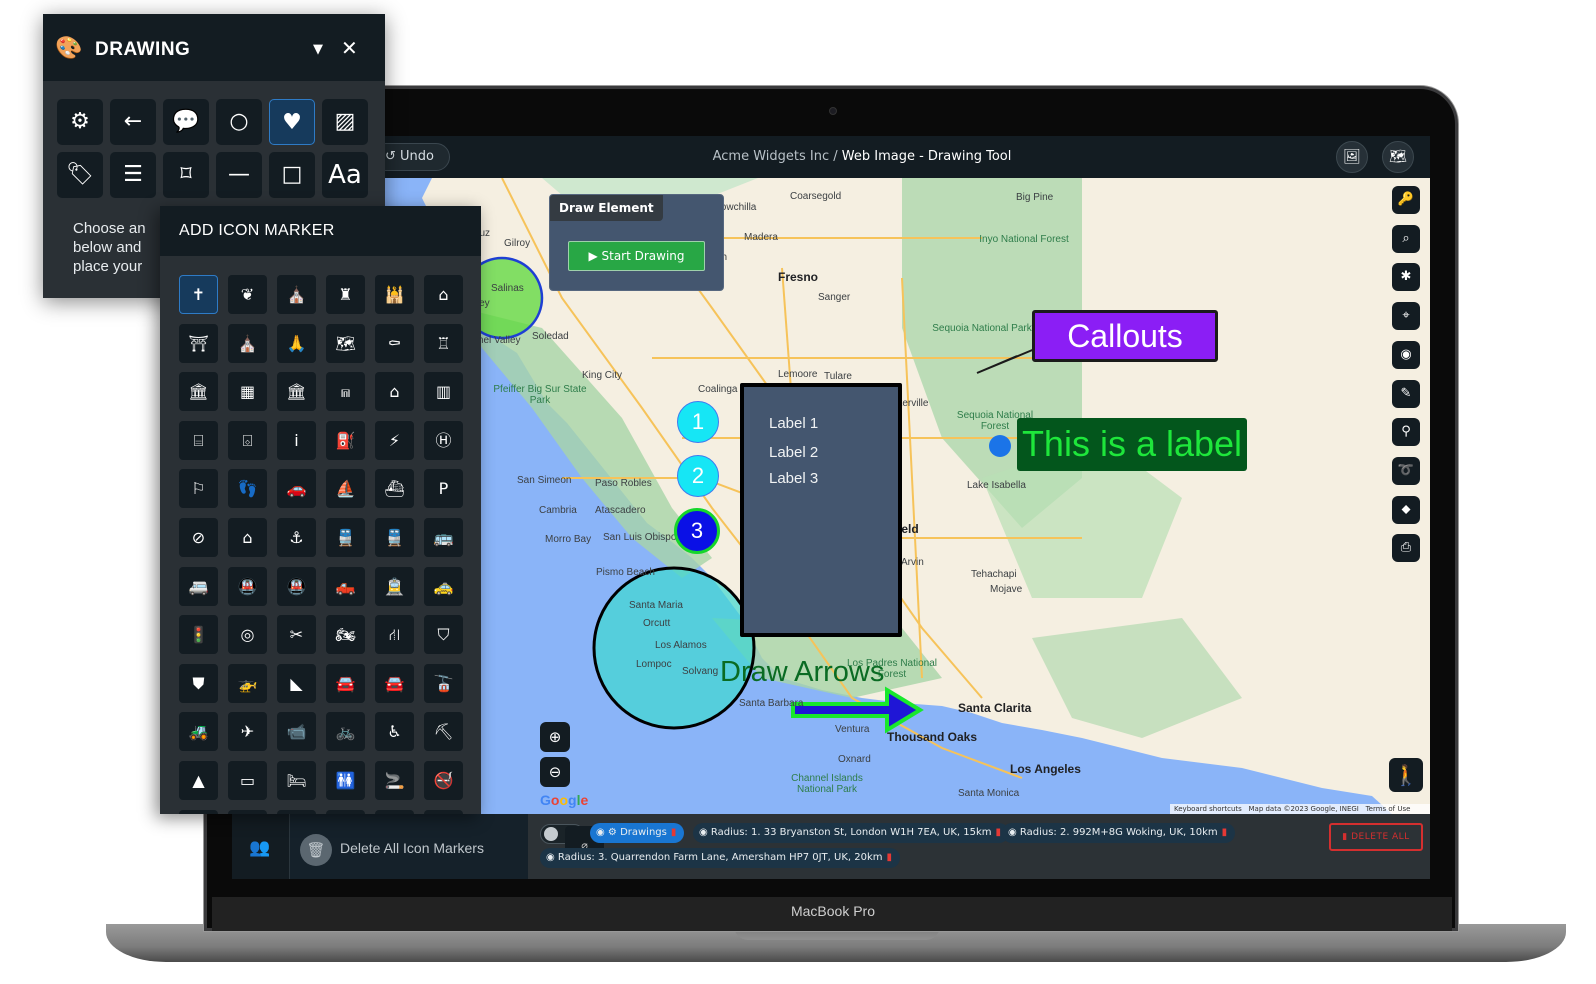  Describe the element at coordinates (697, 531) in the screenshot. I see `numbered-marker-3: 3` at that location.